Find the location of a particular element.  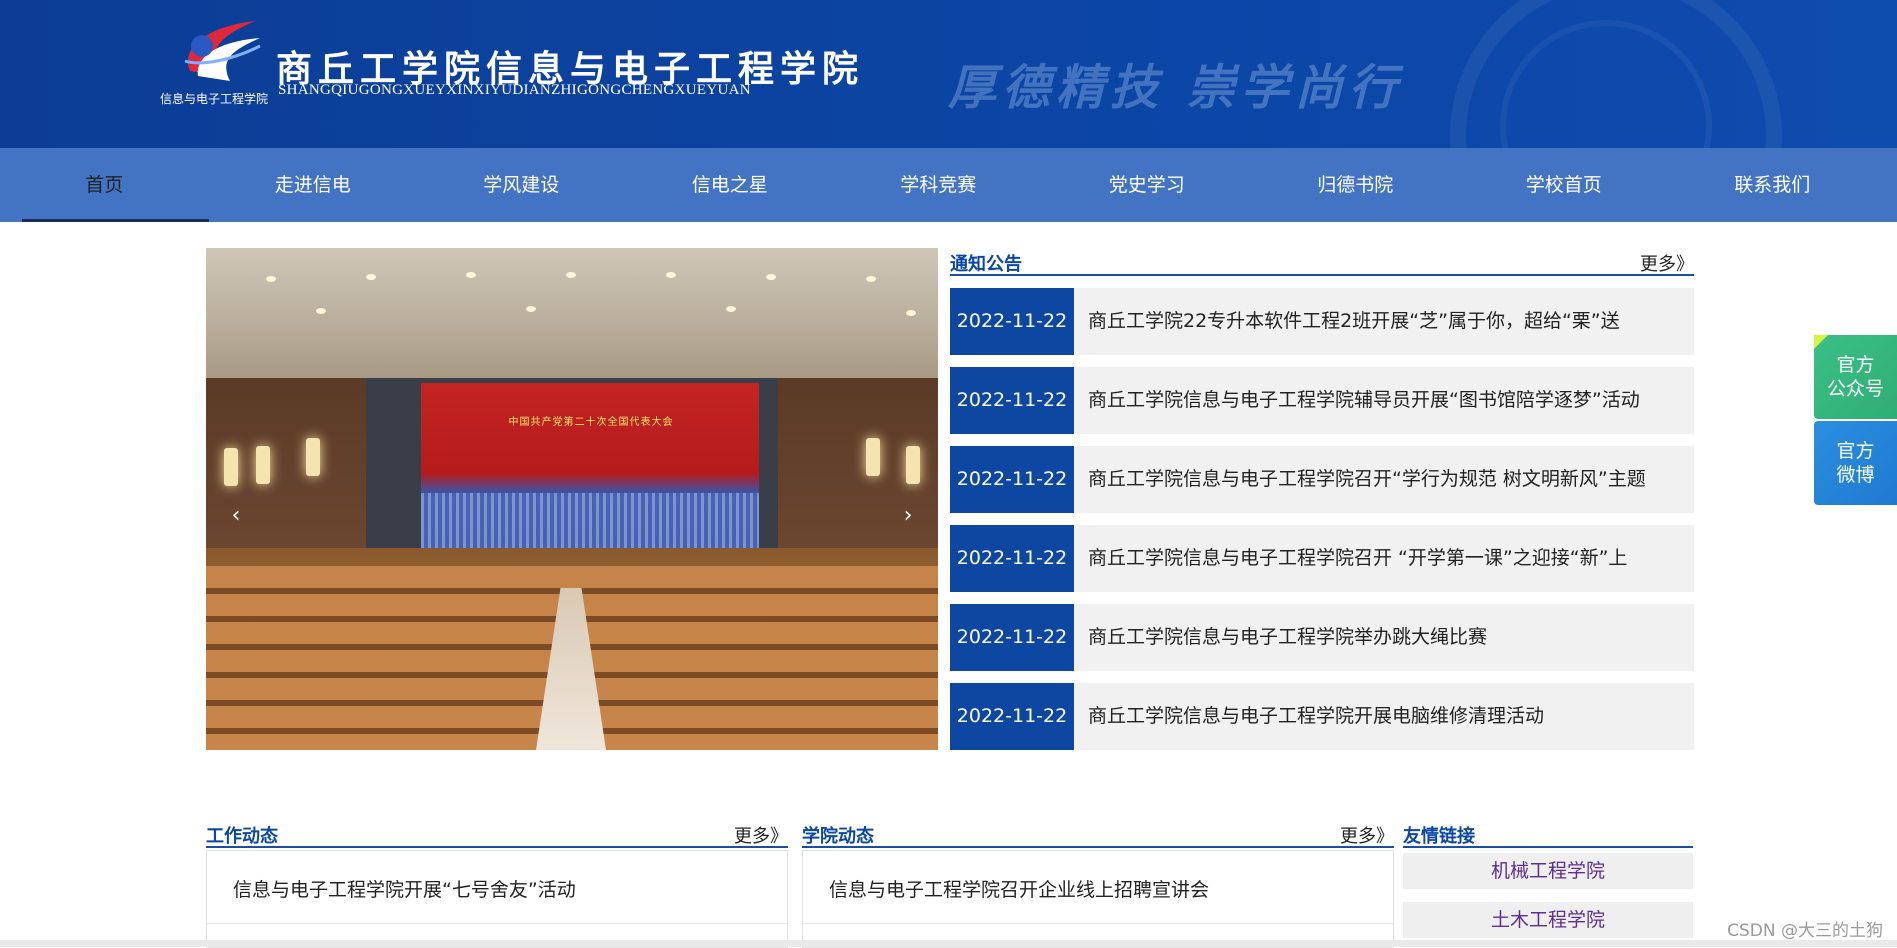

notice-title: 通知公告 is located at coordinates (986, 264).